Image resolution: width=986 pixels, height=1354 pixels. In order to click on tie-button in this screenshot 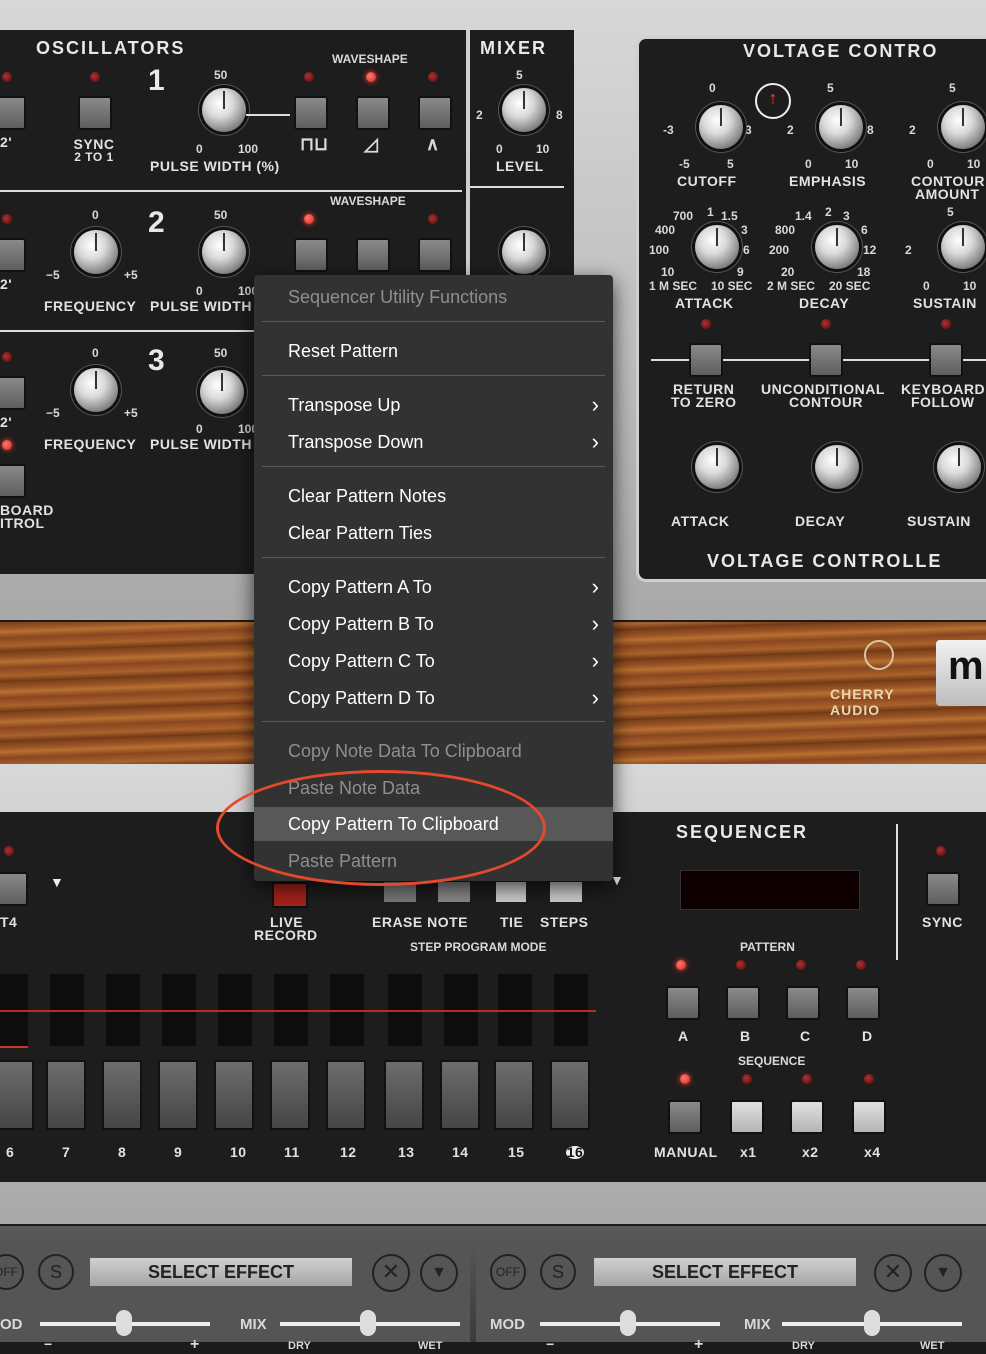, I will do `click(511, 892)`.